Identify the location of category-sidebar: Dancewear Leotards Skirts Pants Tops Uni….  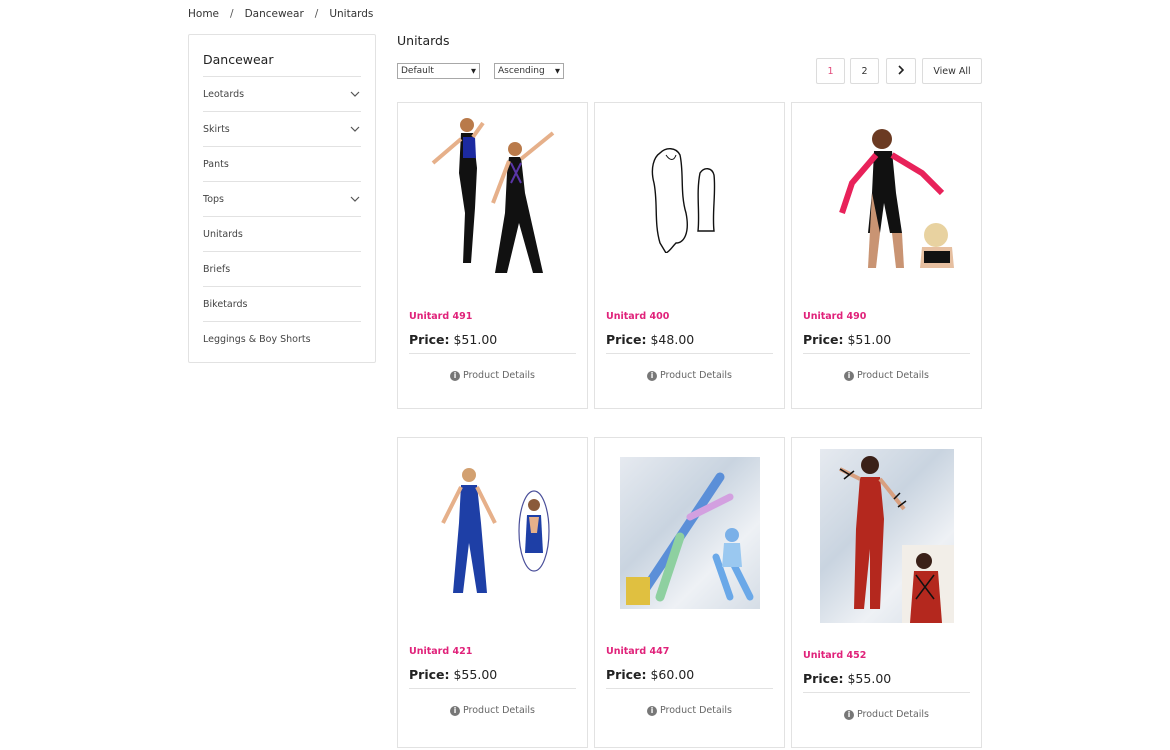
(282, 198).